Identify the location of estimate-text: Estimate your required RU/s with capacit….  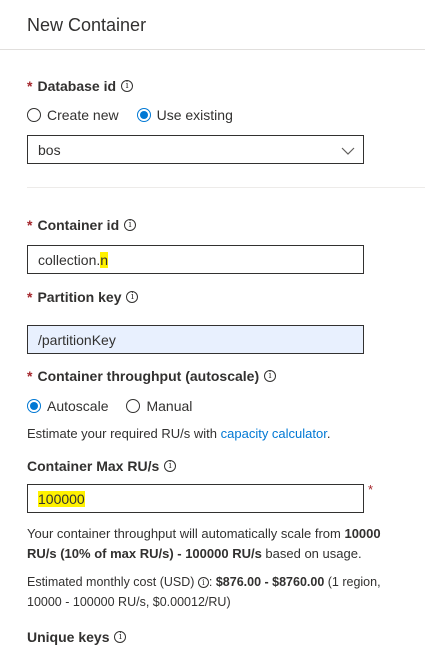
(178, 434).